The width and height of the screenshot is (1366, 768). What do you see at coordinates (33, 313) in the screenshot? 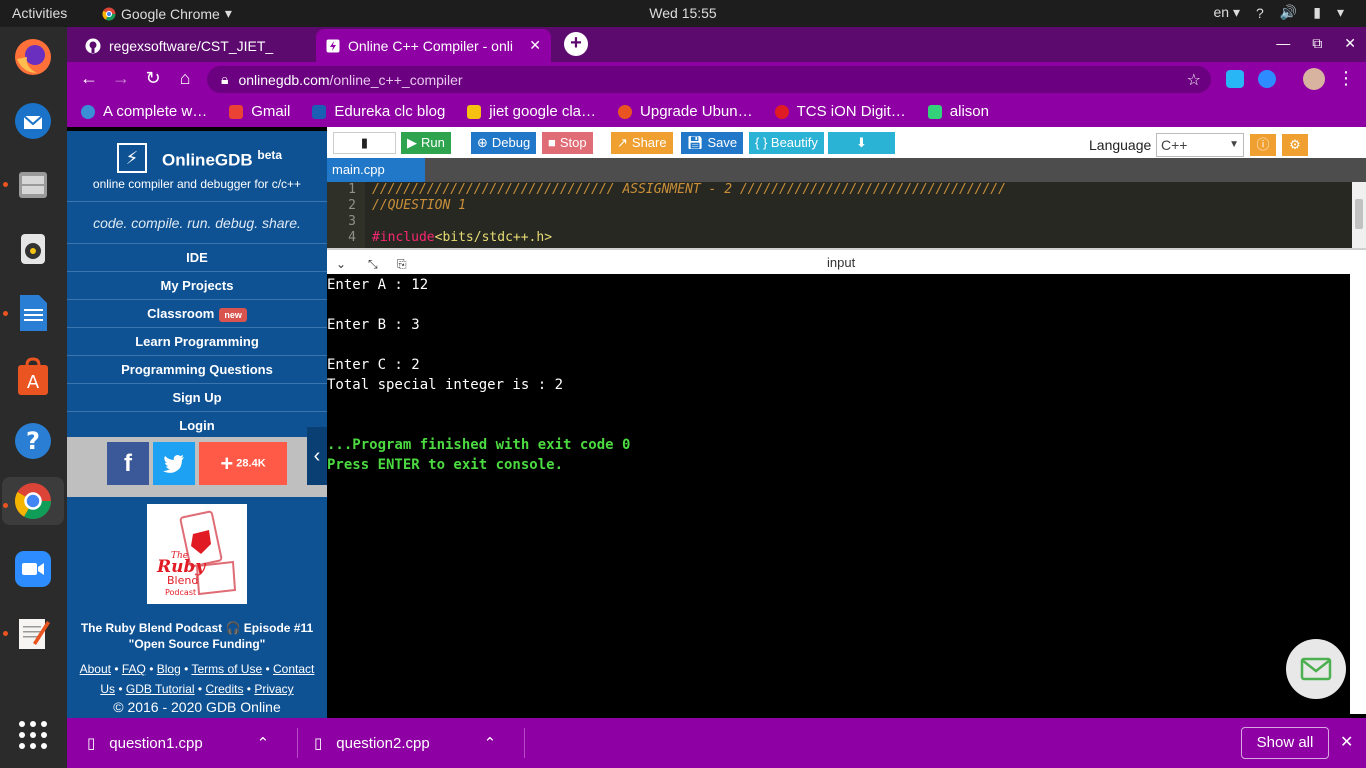
I see `writer-icon` at bounding box center [33, 313].